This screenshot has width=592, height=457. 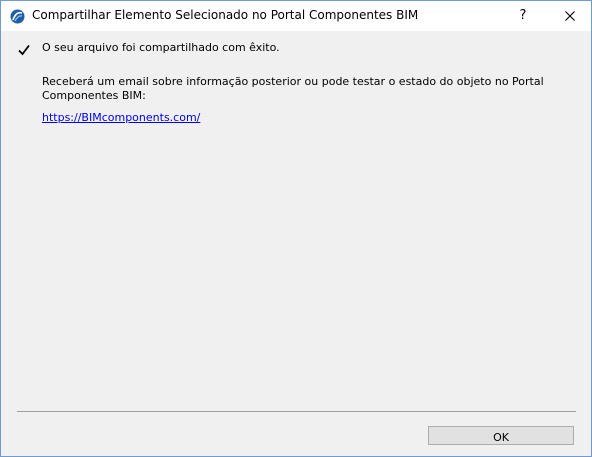 What do you see at coordinates (17, 16) in the screenshot?
I see `archicad-logo-icon` at bounding box center [17, 16].